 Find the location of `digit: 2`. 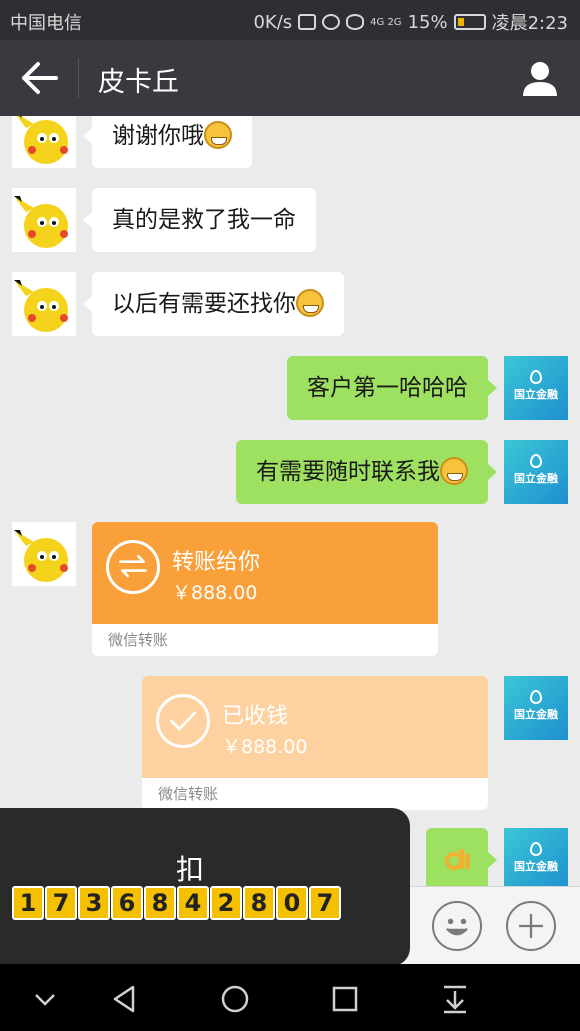

digit: 2 is located at coordinates (226, 903).